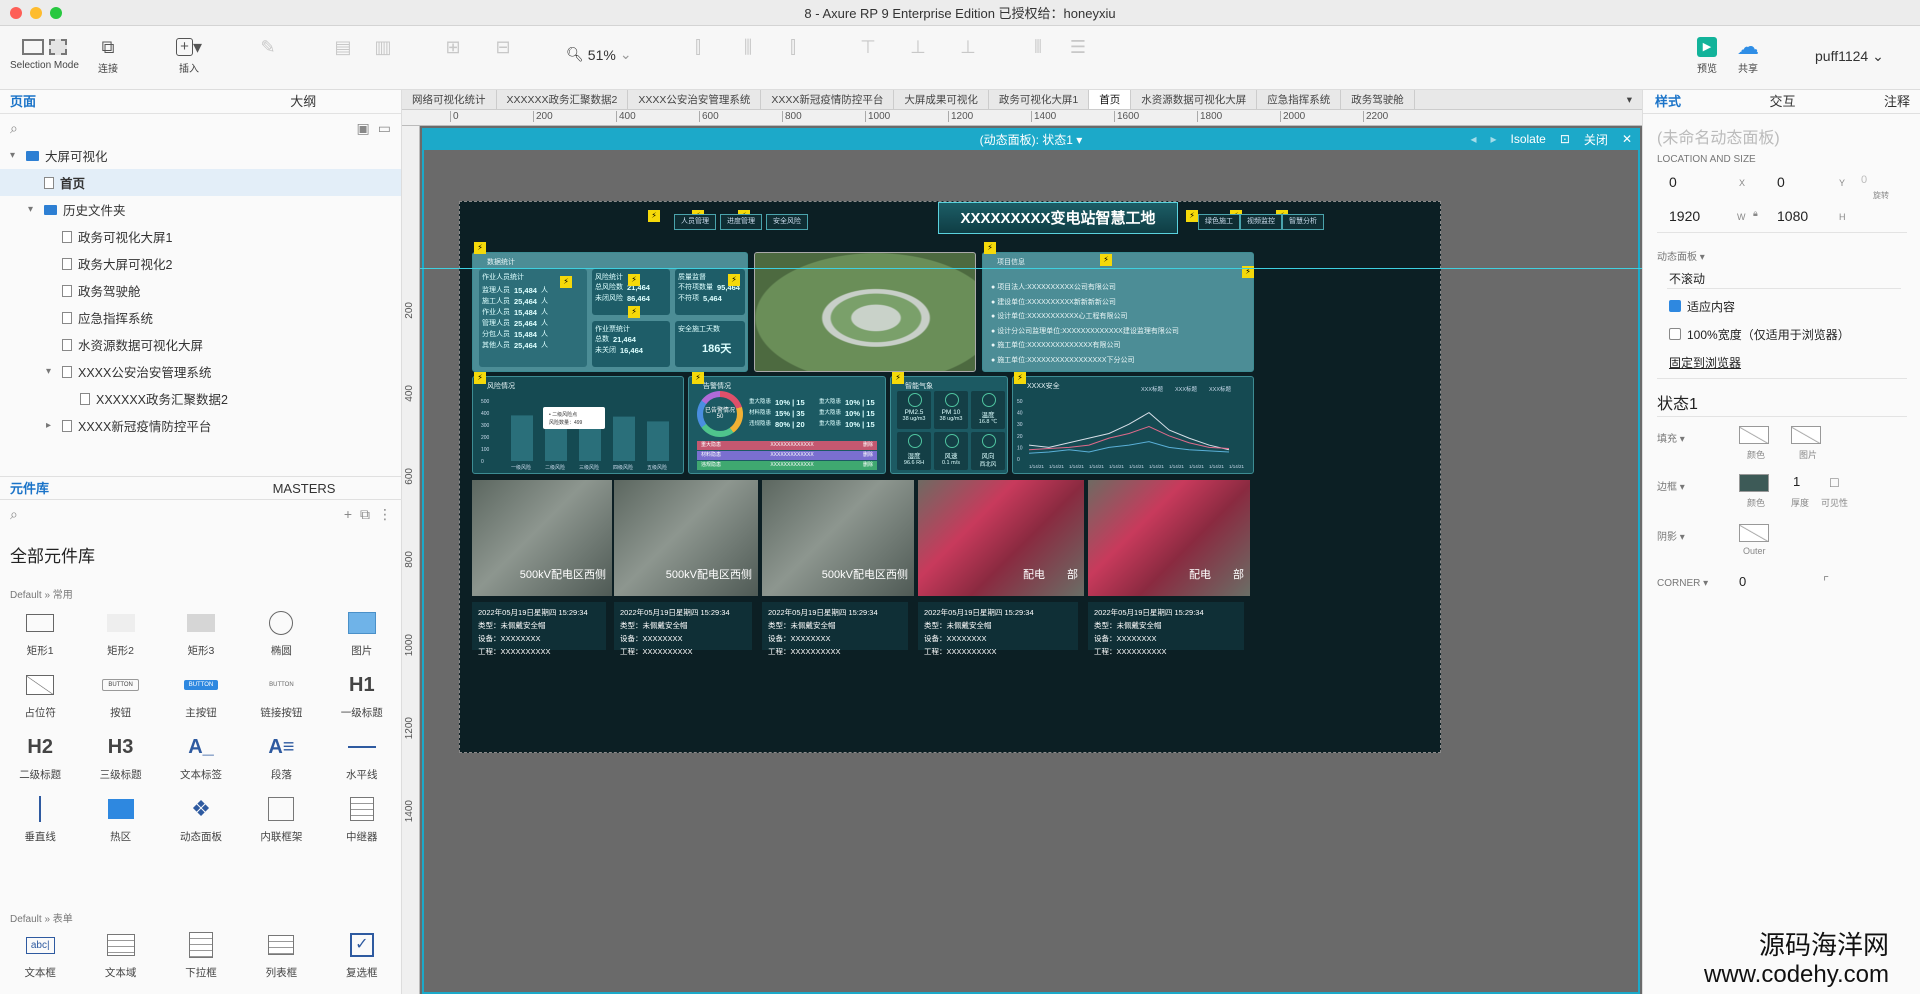 This screenshot has height=994, width=1920. Describe the element at coordinates (120, 819) in the screenshot. I see `widget-hotspot: 热区` at that location.